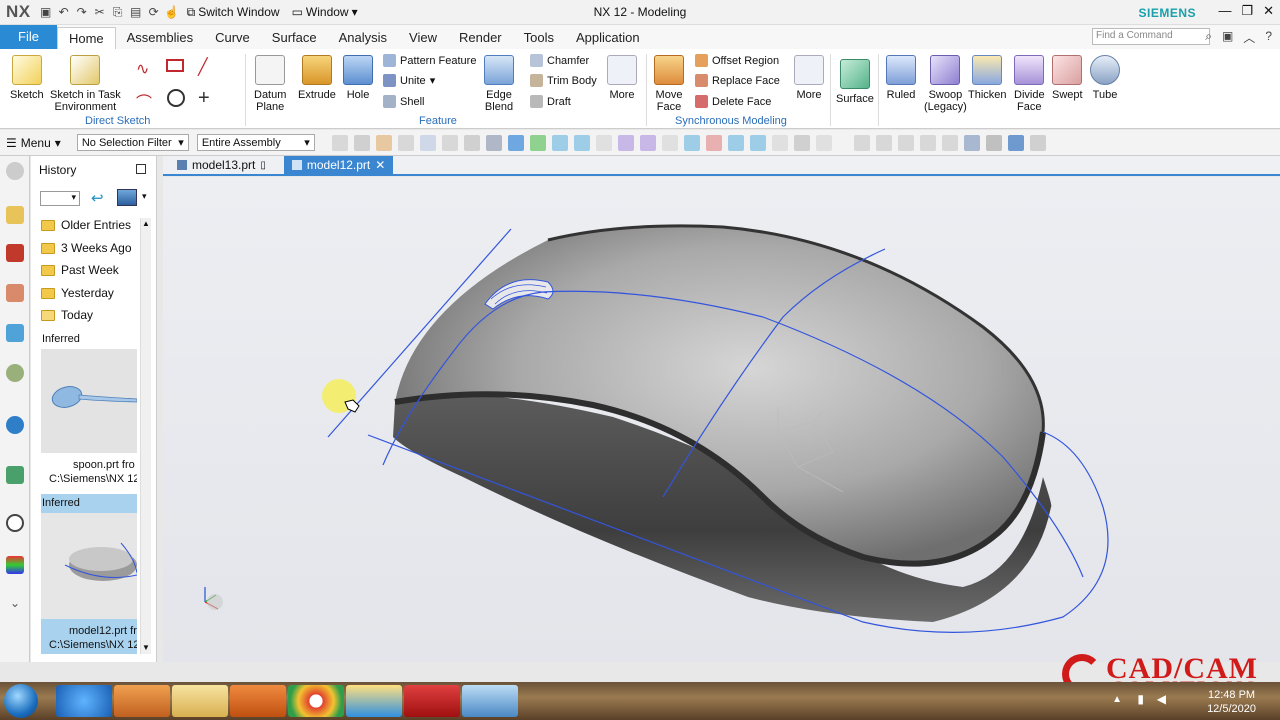 This screenshot has width=1280, height=720. What do you see at coordinates (363, 38) in the screenshot?
I see `tab-analysis: Analysis` at bounding box center [363, 38].